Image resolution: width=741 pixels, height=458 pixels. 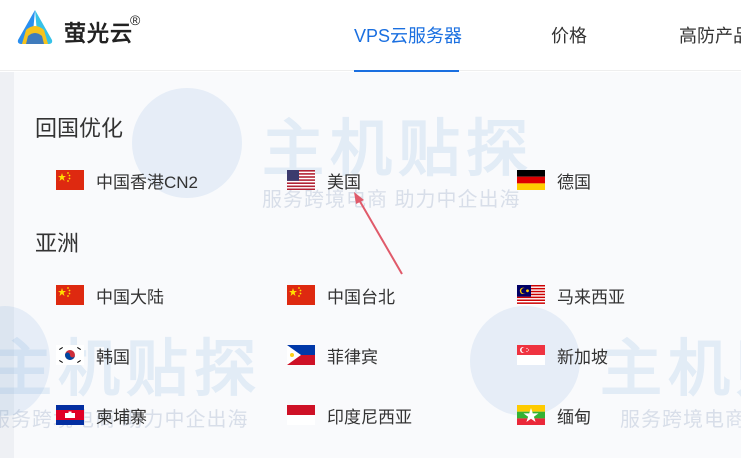 What do you see at coordinates (344, 182) in the screenshot?
I see `region-label: 美国` at bounding box center [344, 182].